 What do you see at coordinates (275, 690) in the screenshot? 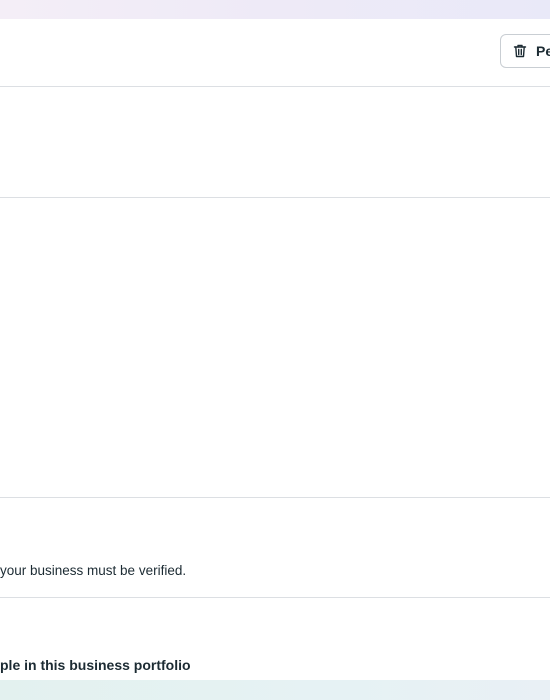
I see `bottom-banner-strip` at bounding box center [275, 690].